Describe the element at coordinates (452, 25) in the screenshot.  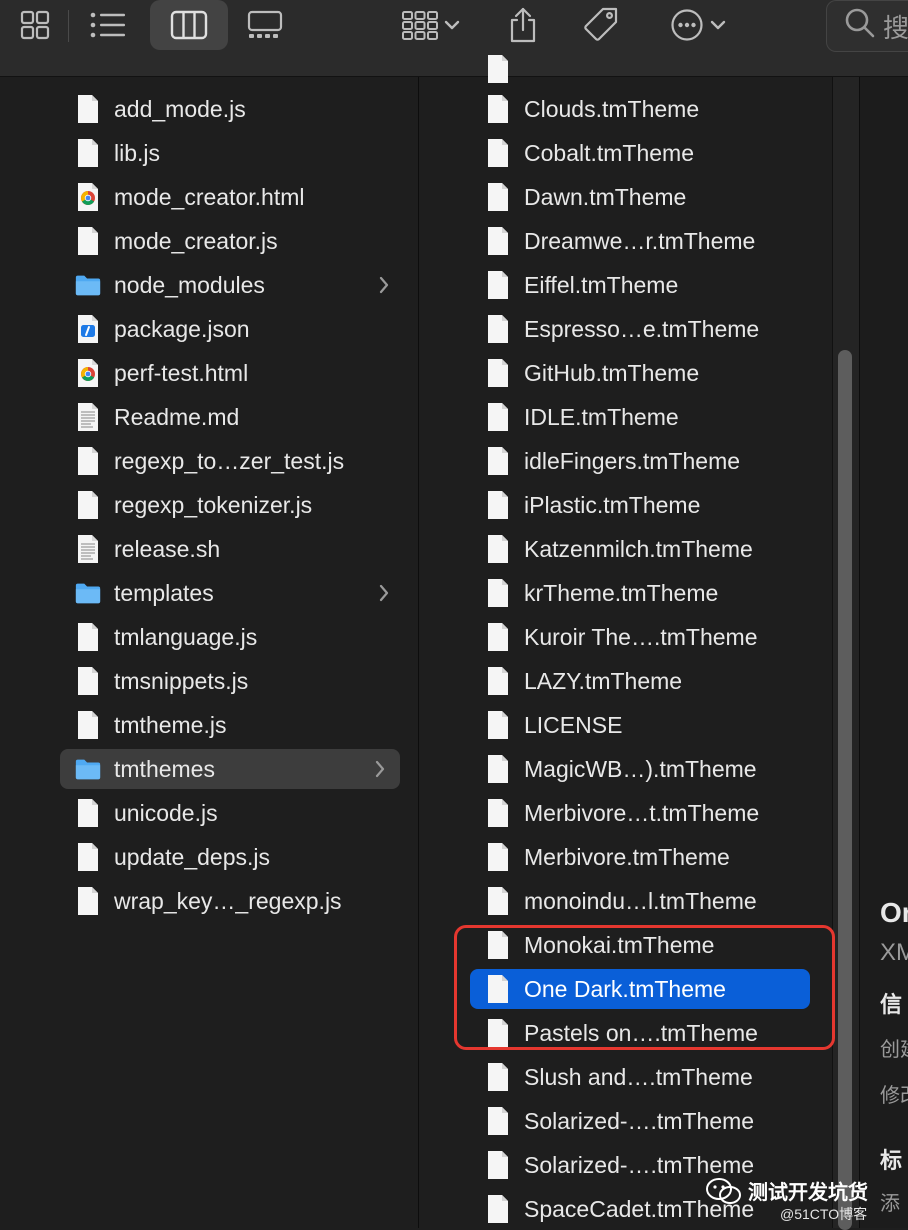
I see `chevron-down-icon` at that location.